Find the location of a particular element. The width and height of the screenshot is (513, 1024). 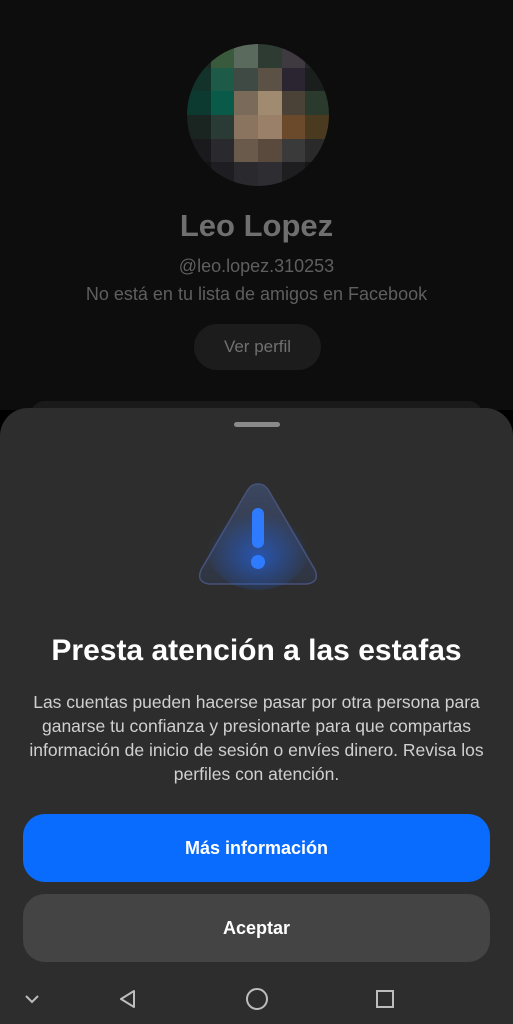

recents-icon is located at coordinates (385, 999).